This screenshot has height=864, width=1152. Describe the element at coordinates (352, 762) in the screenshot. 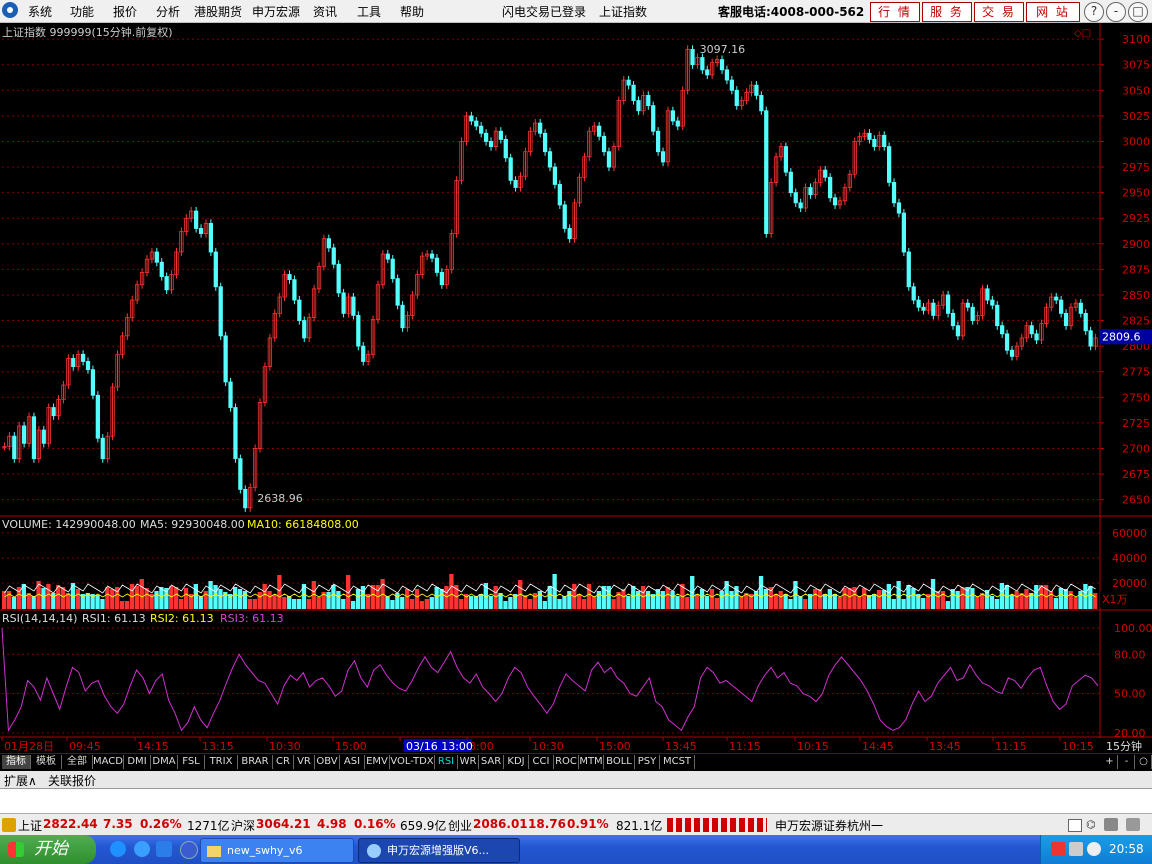

I see `tab-asi: ASI` at that location.